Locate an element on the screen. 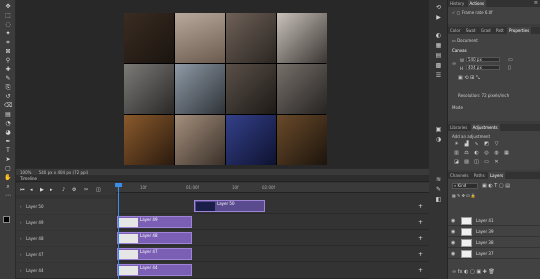 The height and width of the screenshot is (279, 540). tab-adjustments: Adjustments is located at coordinates (485, 127).